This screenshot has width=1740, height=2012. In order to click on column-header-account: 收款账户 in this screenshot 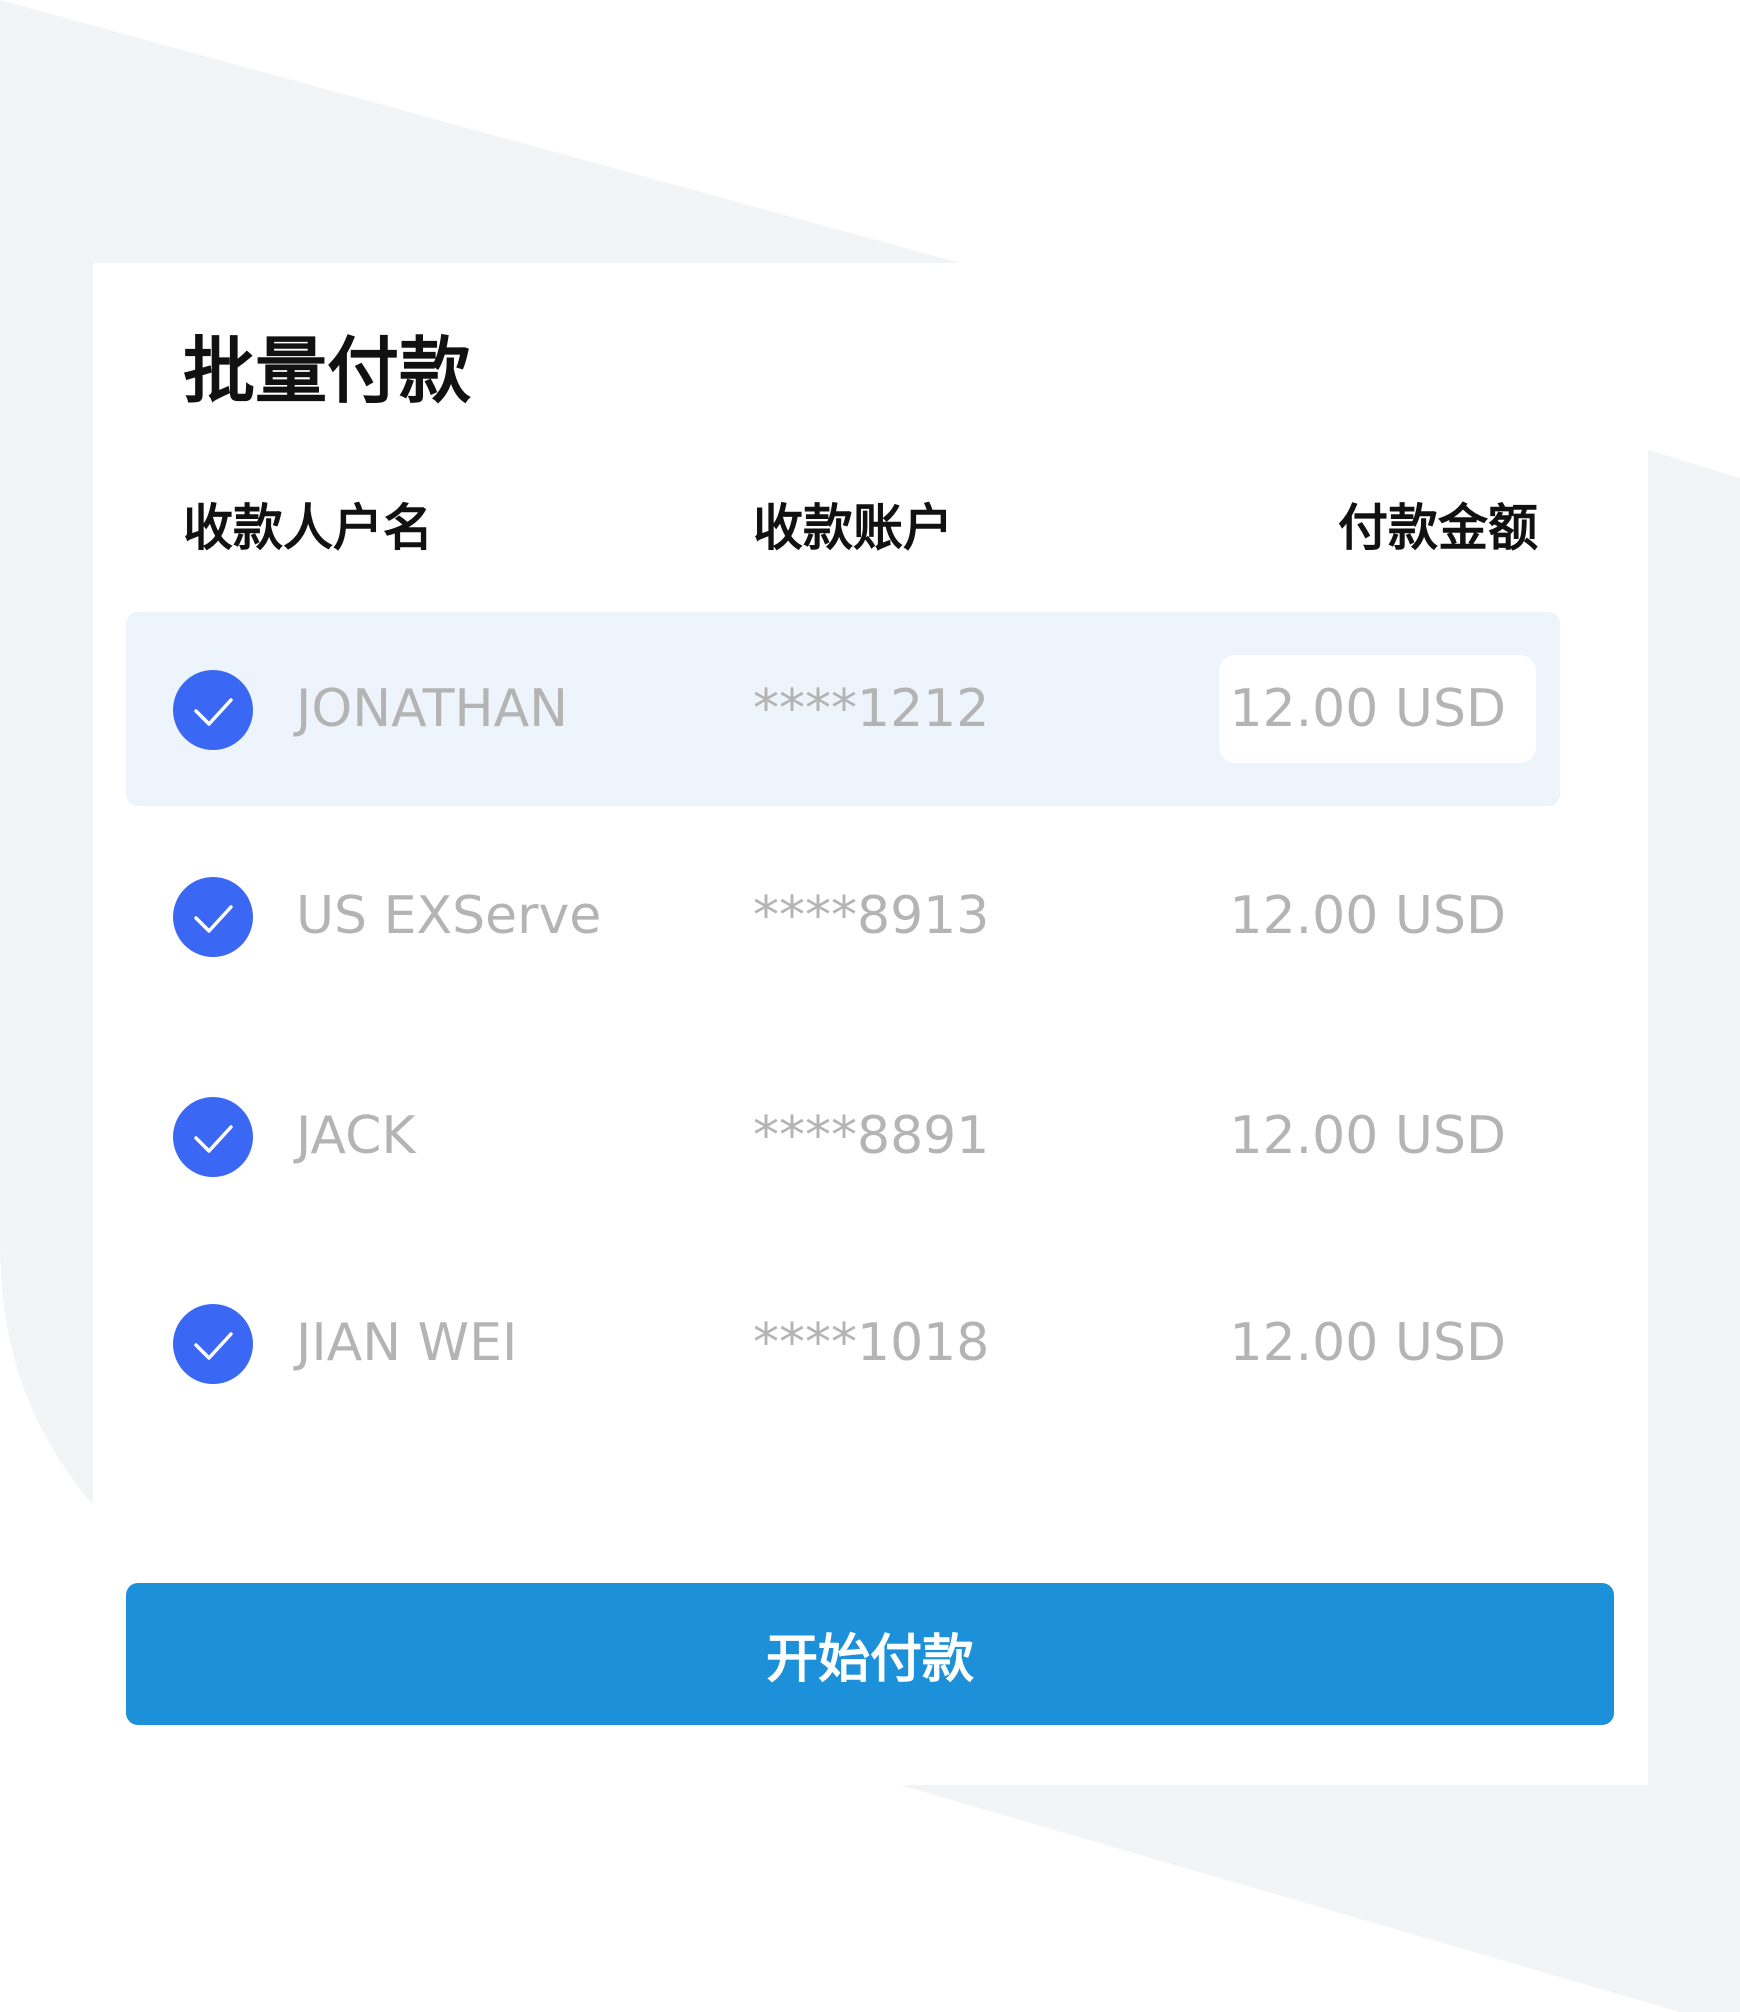, I will do `click(853, 528)`.